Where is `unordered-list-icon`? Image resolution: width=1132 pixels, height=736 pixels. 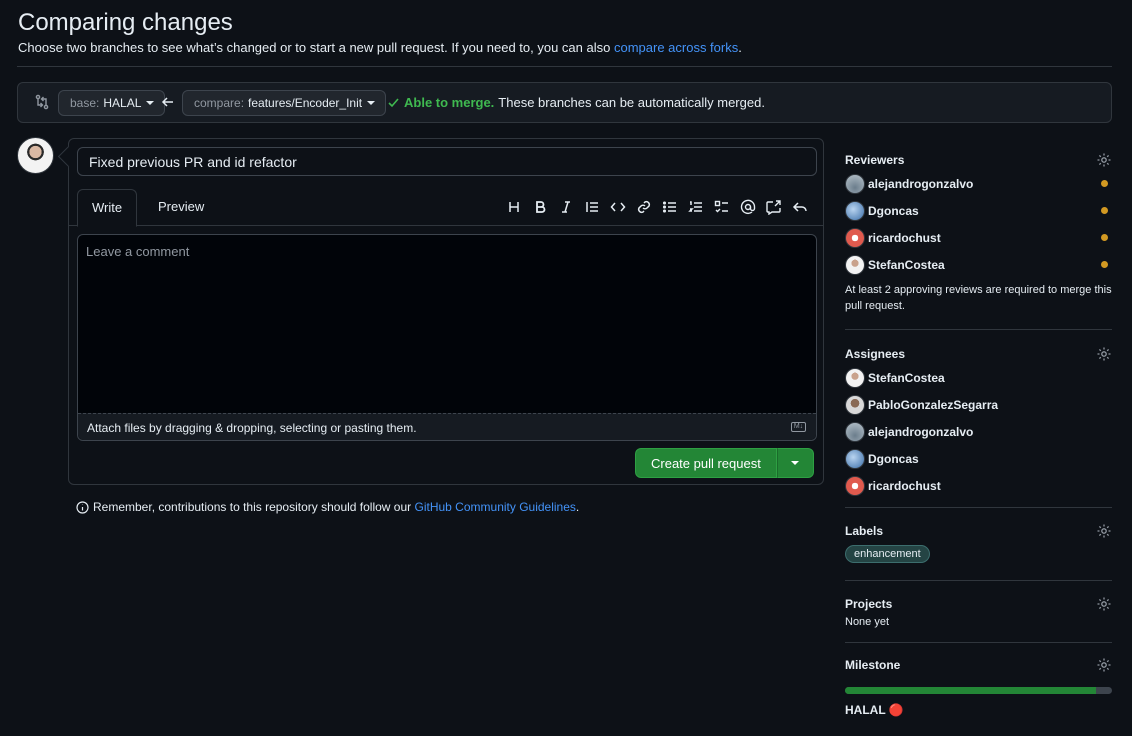 unordered-list-icon is located at coordinates (670, 207).